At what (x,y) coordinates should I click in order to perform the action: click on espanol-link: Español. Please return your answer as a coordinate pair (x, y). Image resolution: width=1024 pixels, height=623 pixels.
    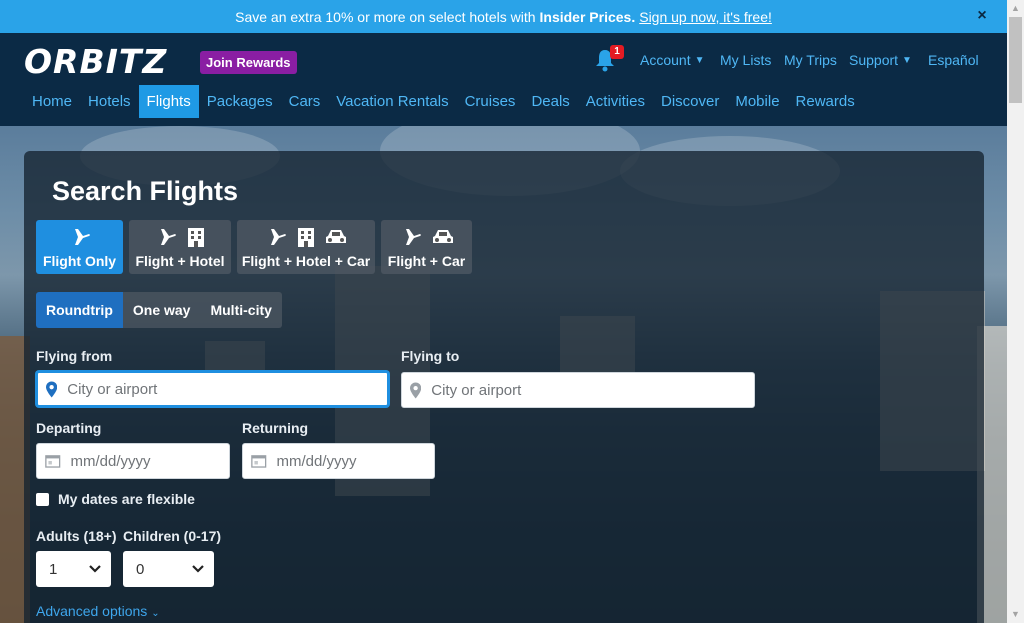
    Looking at the image, I should click on (953, 60).